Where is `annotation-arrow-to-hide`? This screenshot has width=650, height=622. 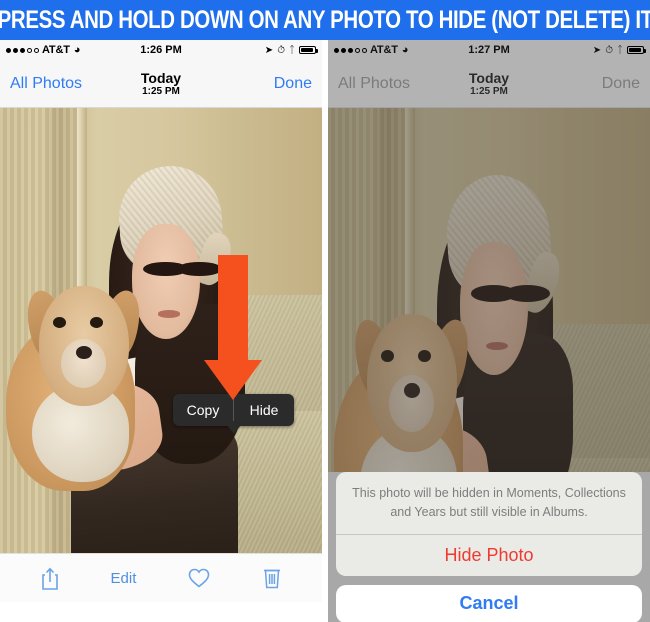 annotation-arrow-to-hide is located at coordinates (233, 327).